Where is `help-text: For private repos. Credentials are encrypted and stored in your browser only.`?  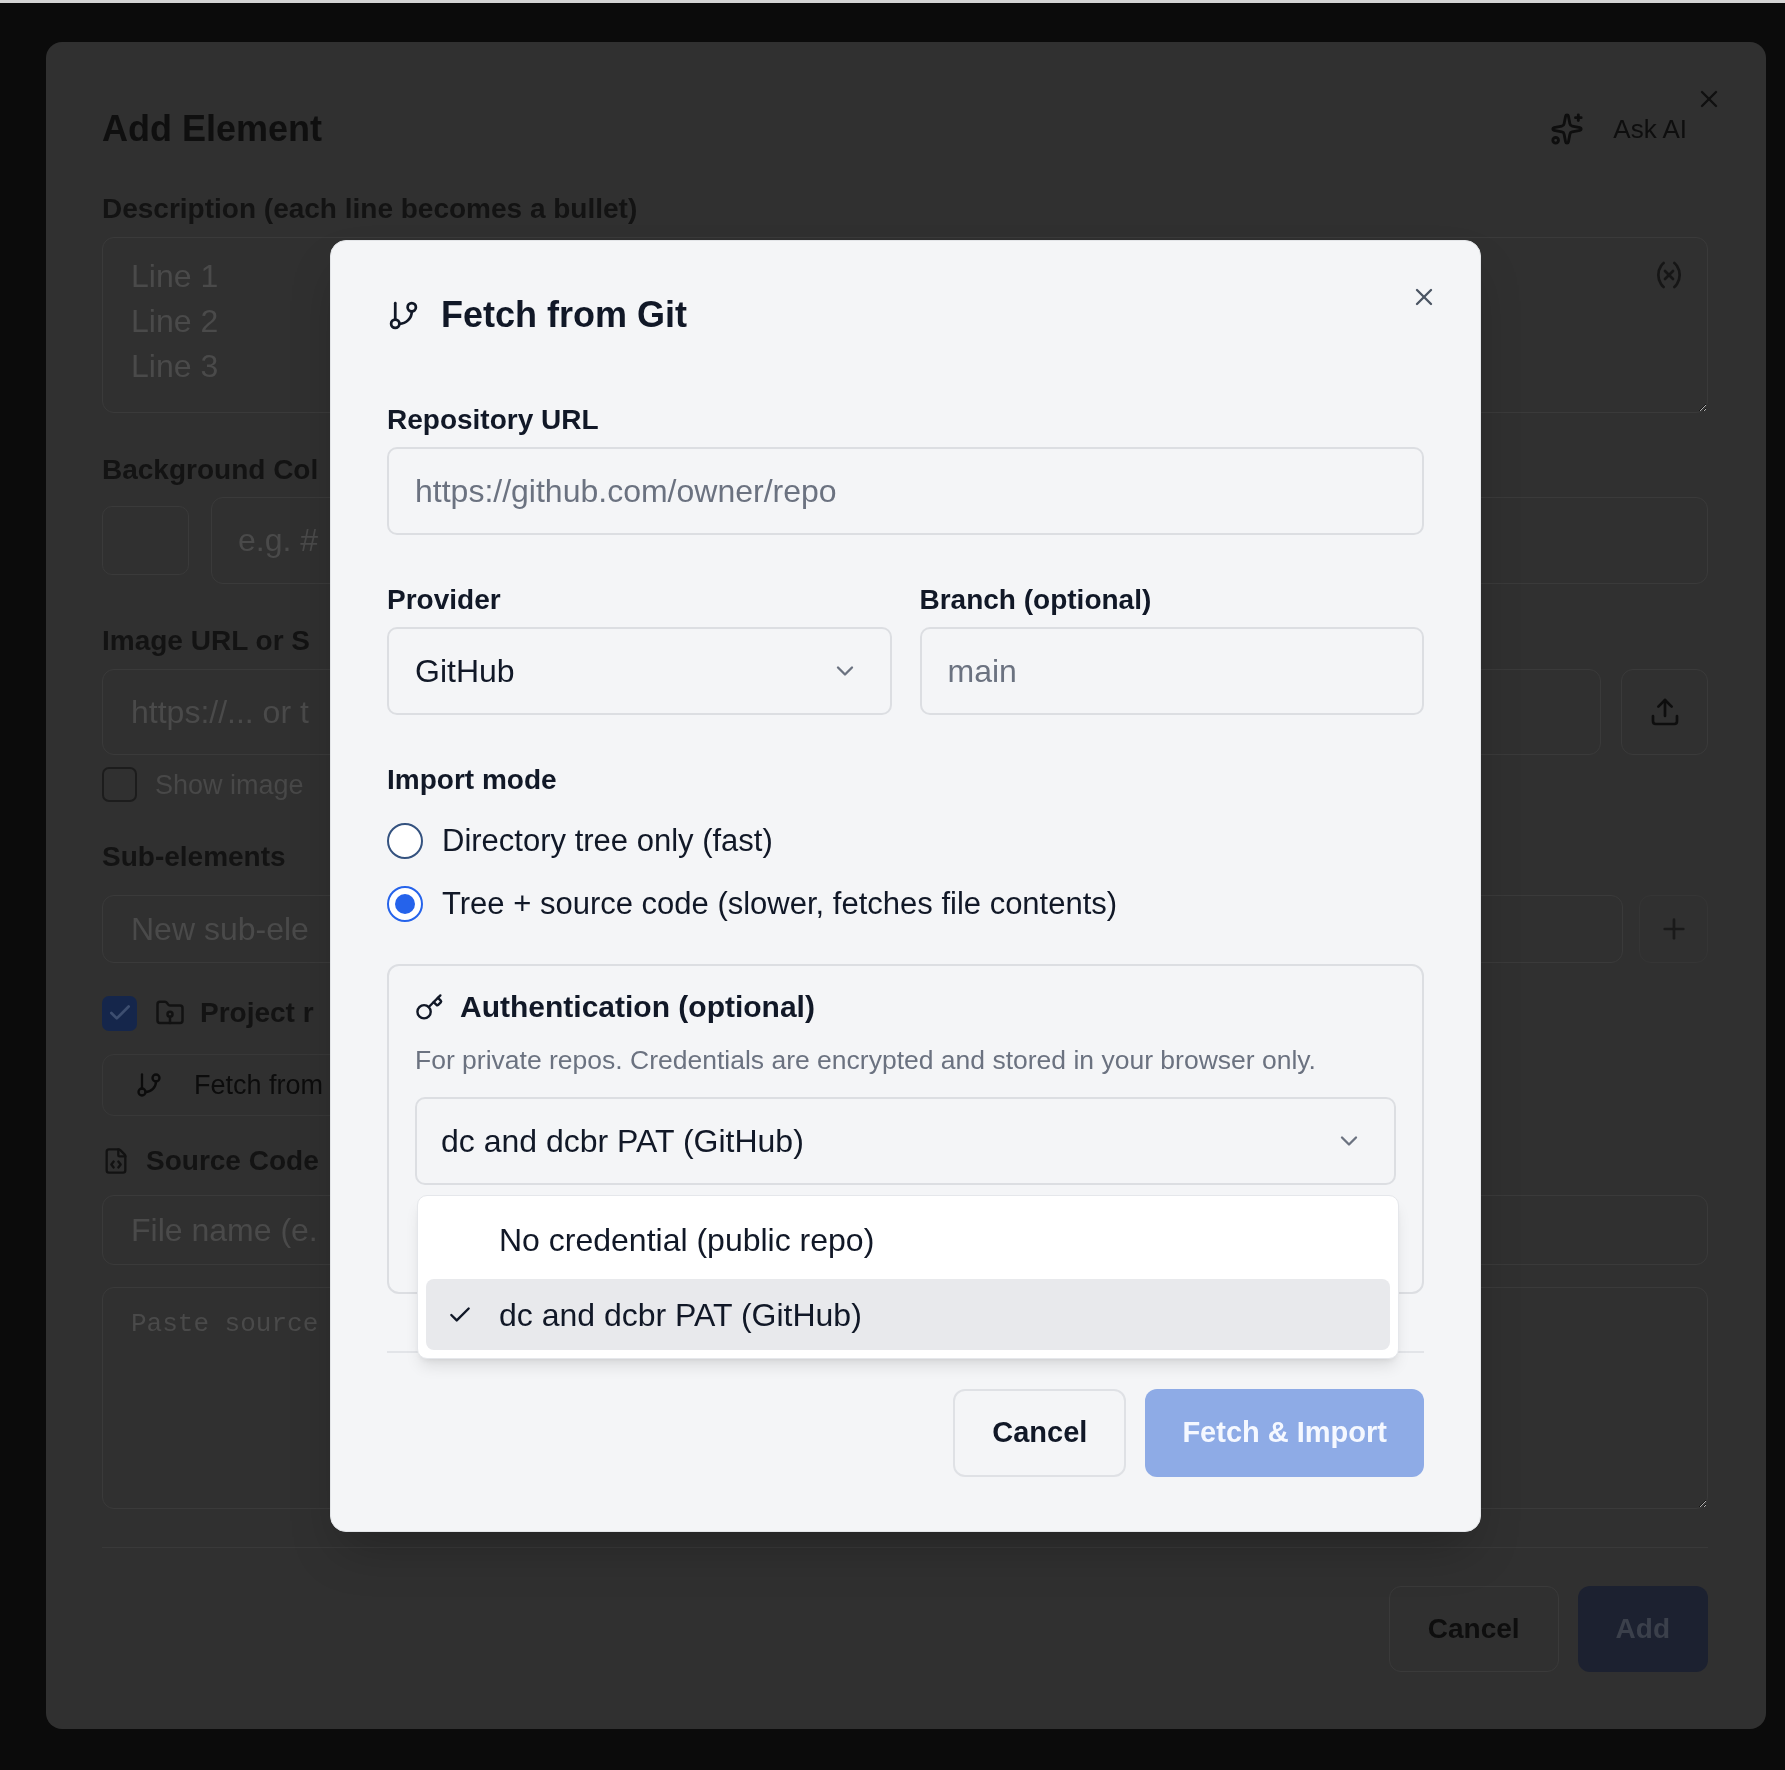
help-text: For private repos. Credentials are encrypted and stored in your browser only. is located at coordinates (865, 1060).